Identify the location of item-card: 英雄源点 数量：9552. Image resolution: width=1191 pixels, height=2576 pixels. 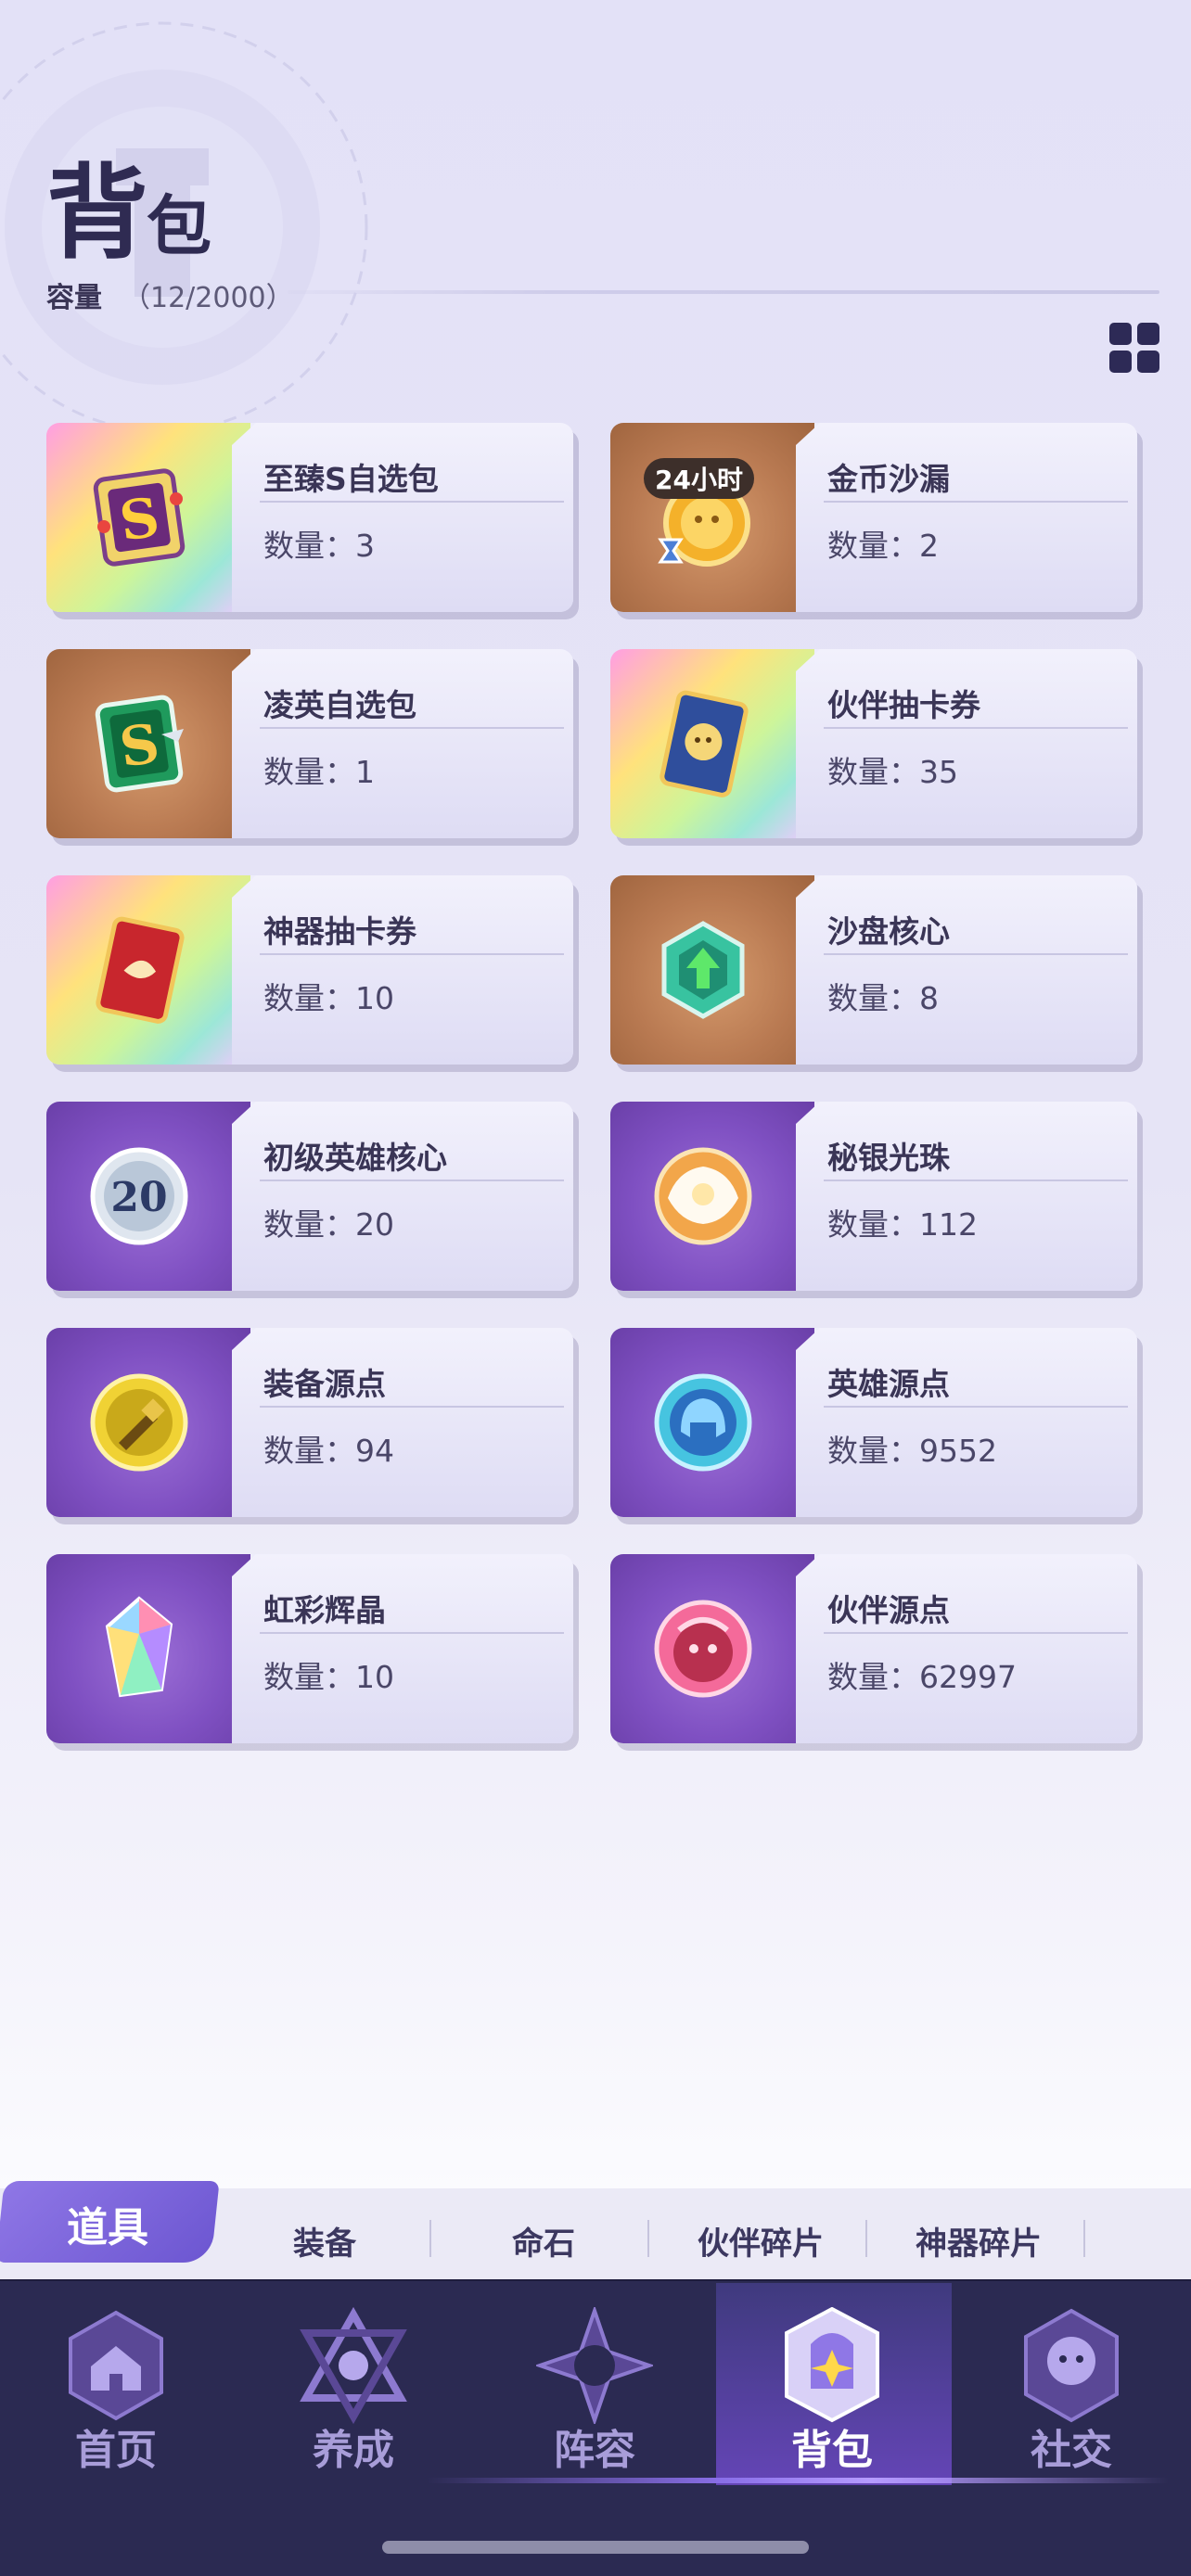
(873, 1423).